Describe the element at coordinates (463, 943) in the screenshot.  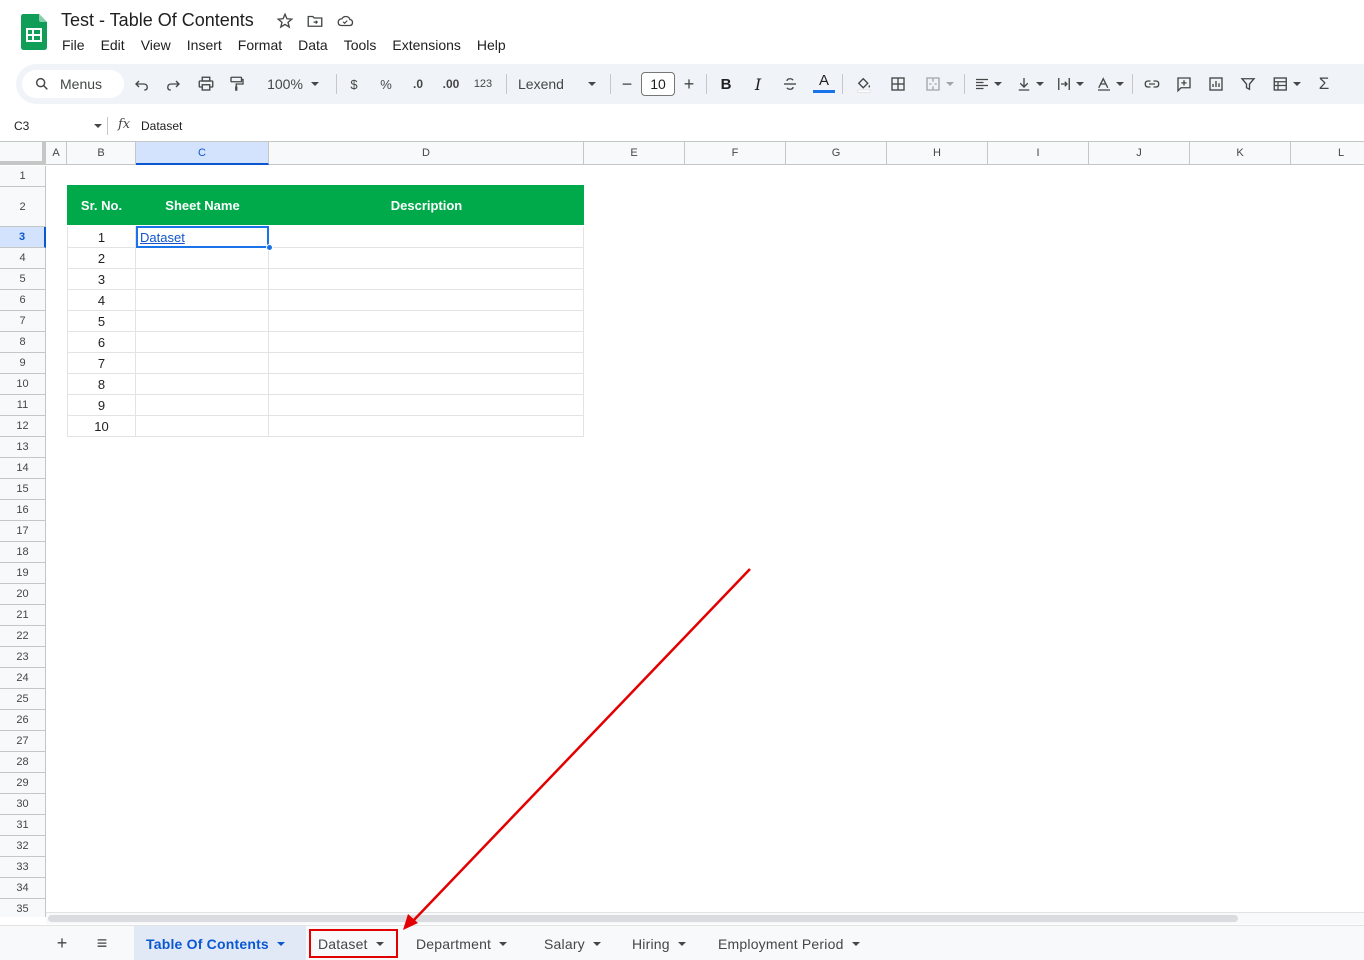
I see `sheet-tab-department: Department` at that location.